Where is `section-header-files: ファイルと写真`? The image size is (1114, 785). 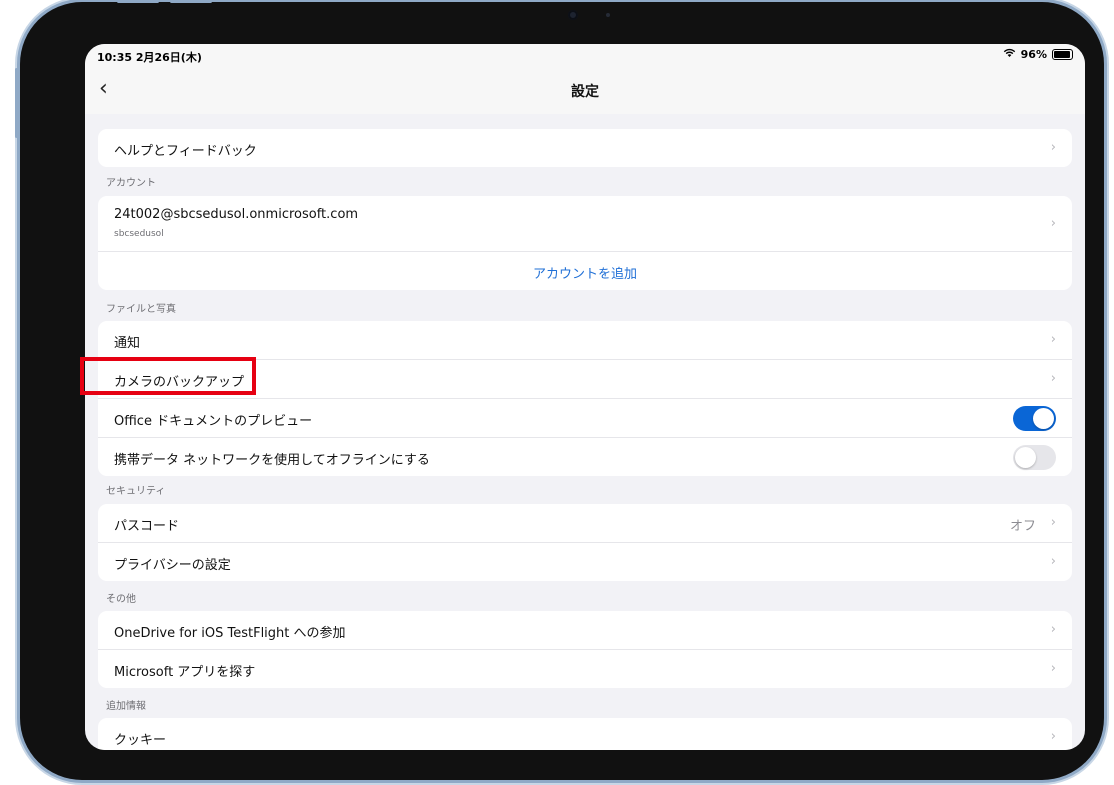 section-header-files: ファイルと写真 is located at coordinates (141, 309).